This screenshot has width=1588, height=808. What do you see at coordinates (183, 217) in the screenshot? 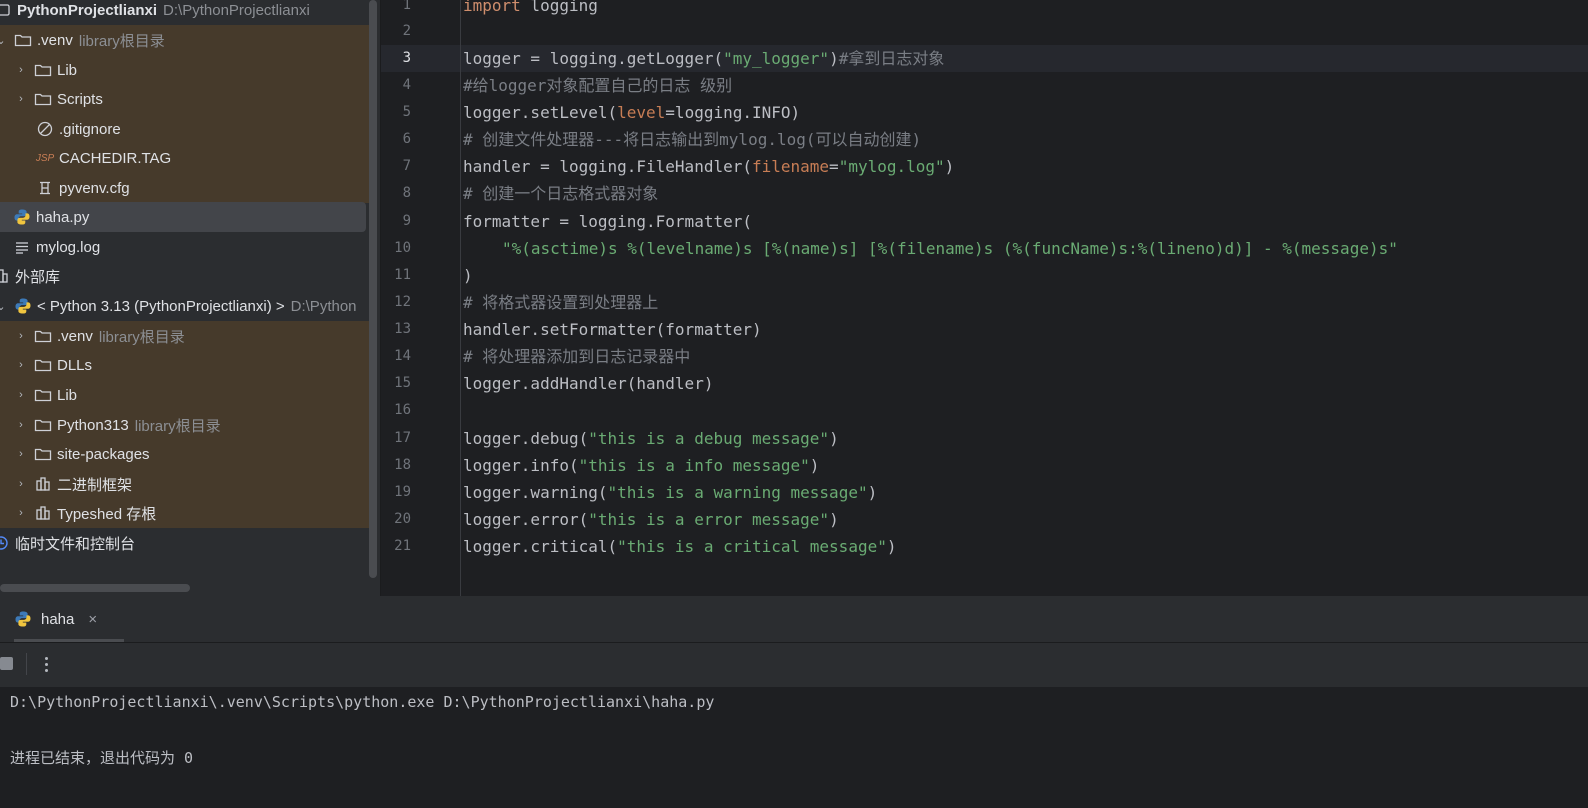
I see `tree-item-haha-py: haha.py` at bounding box center [183, 217].